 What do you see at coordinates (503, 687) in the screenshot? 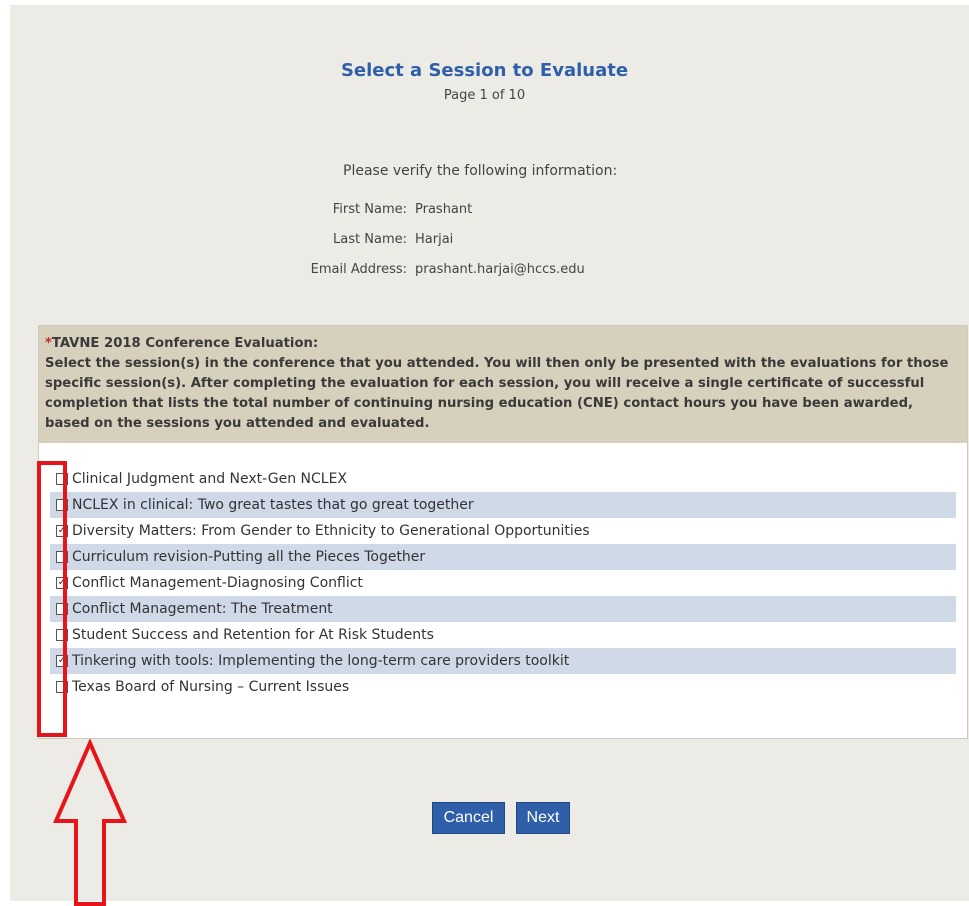
I see `session-row: Texas Board of Nursing – Current Issues` at bounding box center [503, 687].